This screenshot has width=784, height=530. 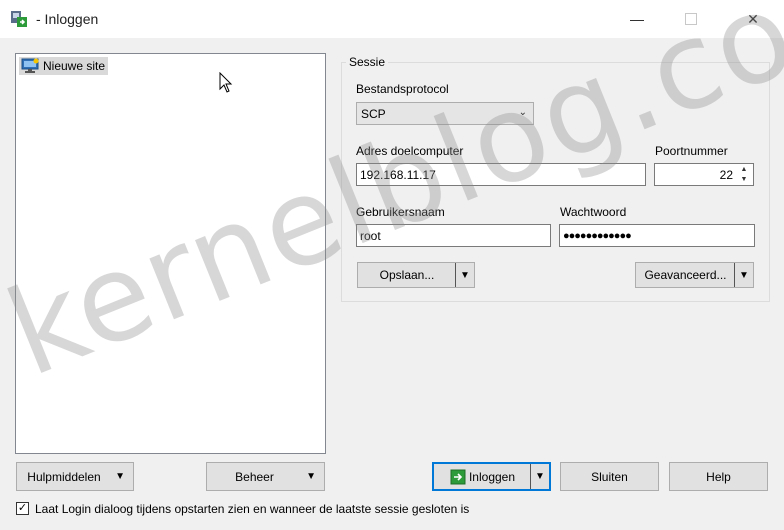 I want to click on protocol-value: SCP, so click(x=373, y=113).